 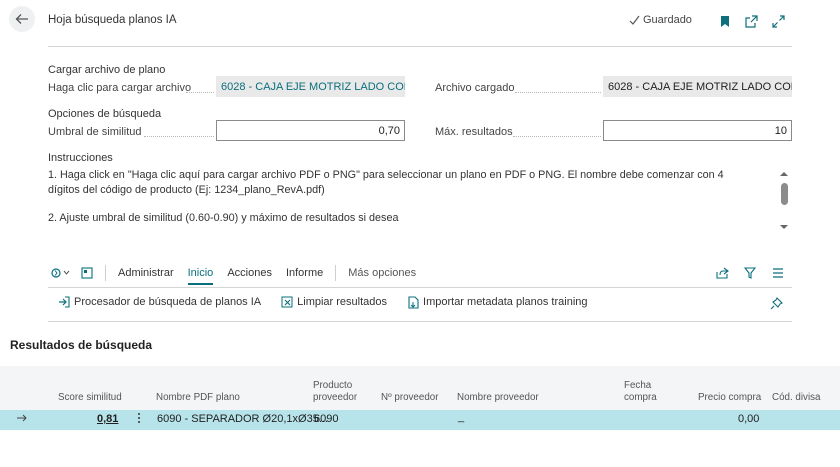 I want to click on tab-acciones: Acciones, so click(x=249, y=273).